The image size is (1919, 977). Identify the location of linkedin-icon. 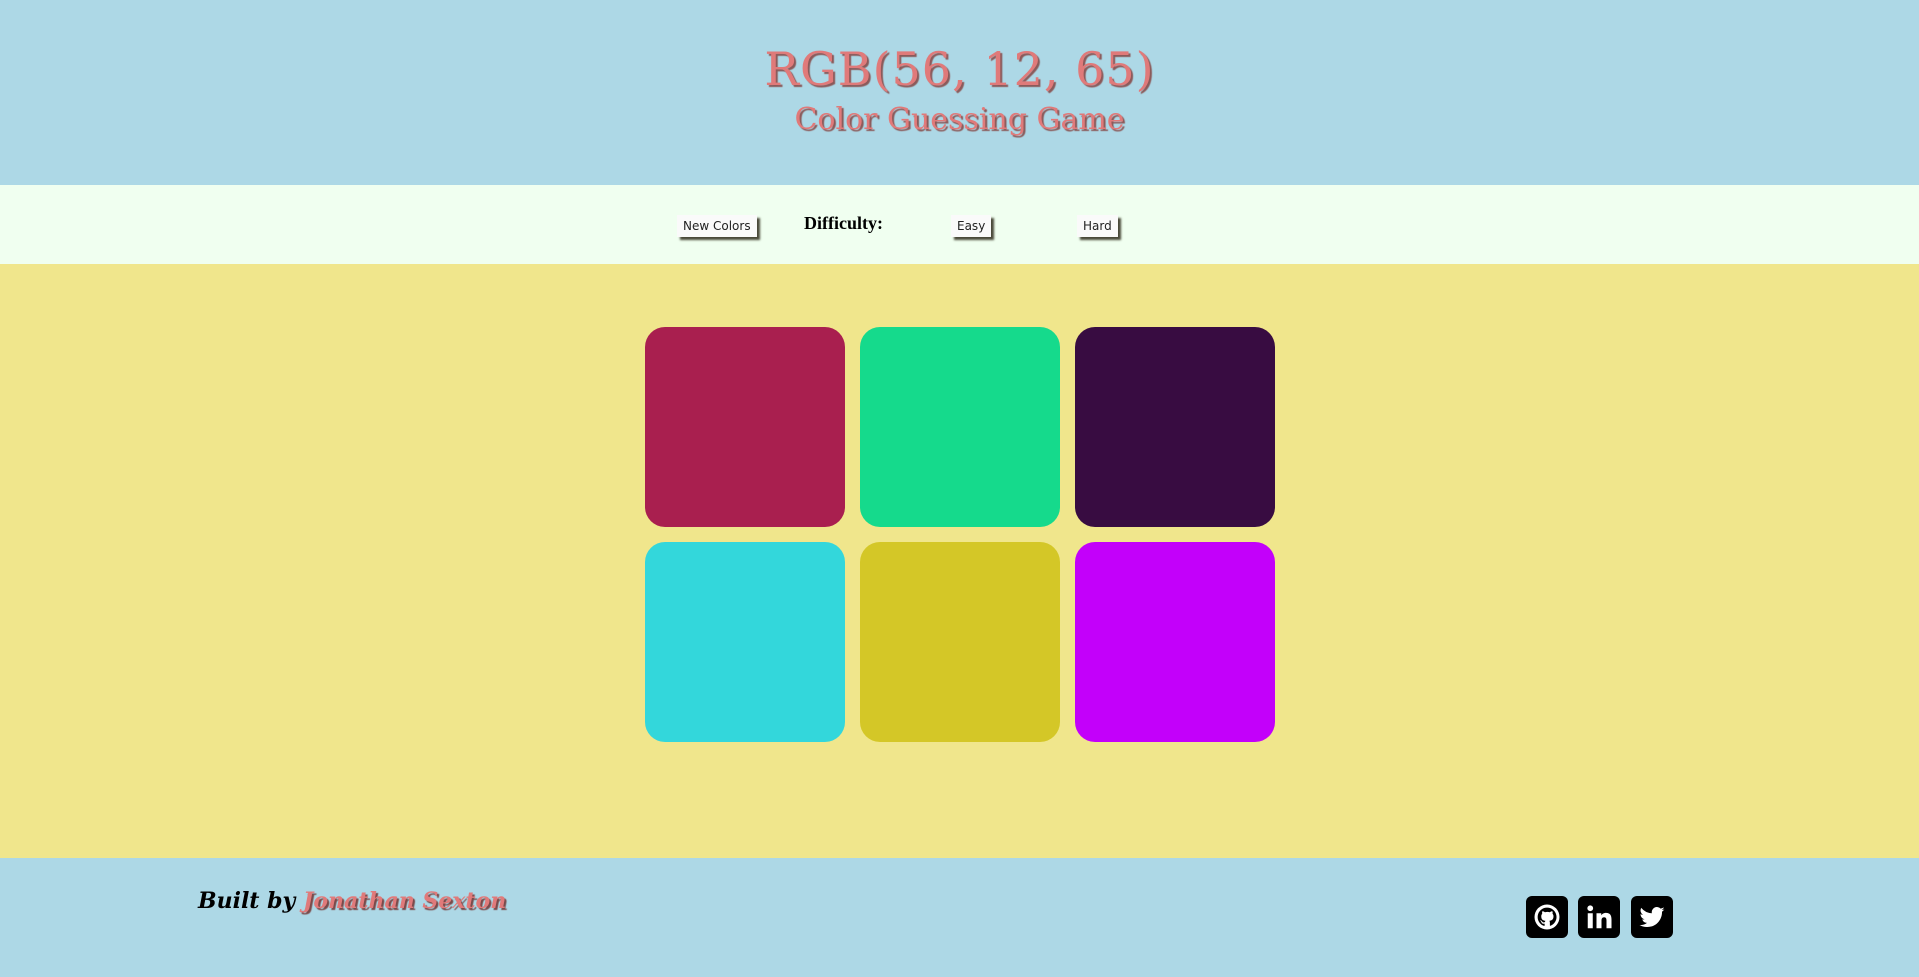
(1599, 917).